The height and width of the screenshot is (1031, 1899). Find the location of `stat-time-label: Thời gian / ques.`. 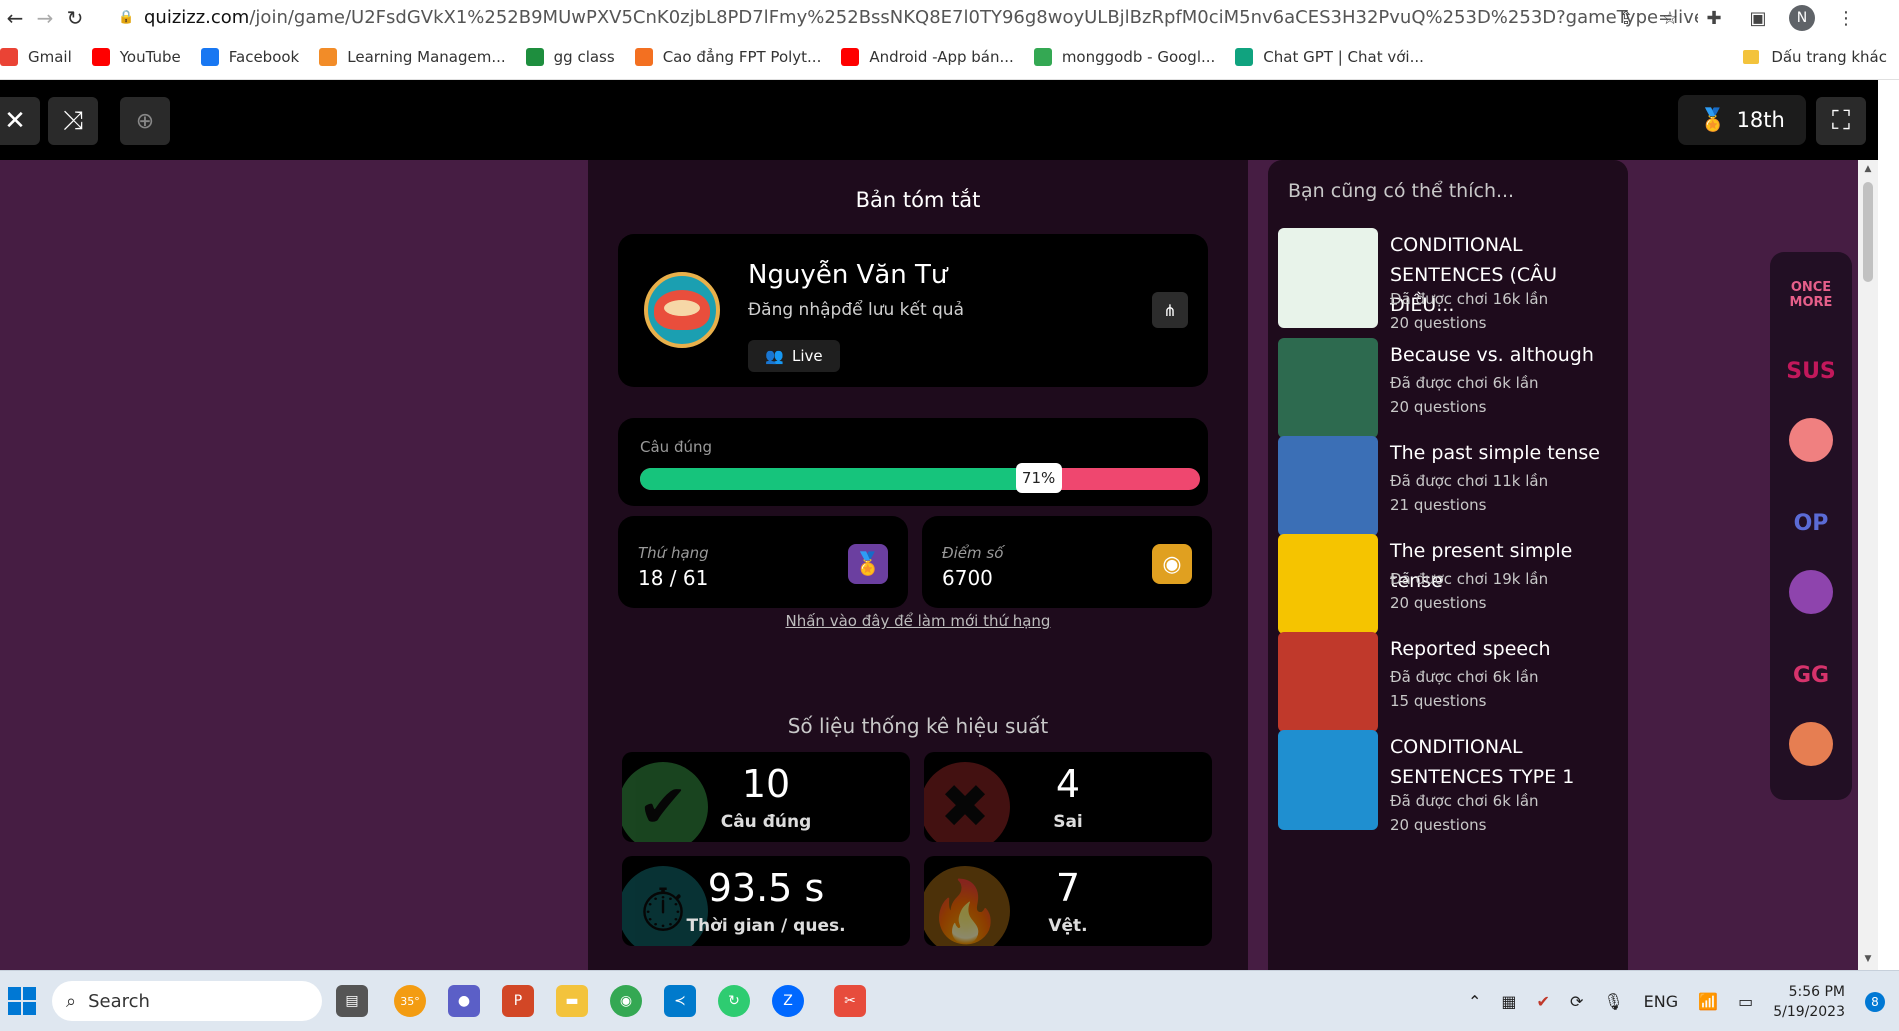

stat-time-label: Thời gian / ques. is located at coordinates (766, 926).